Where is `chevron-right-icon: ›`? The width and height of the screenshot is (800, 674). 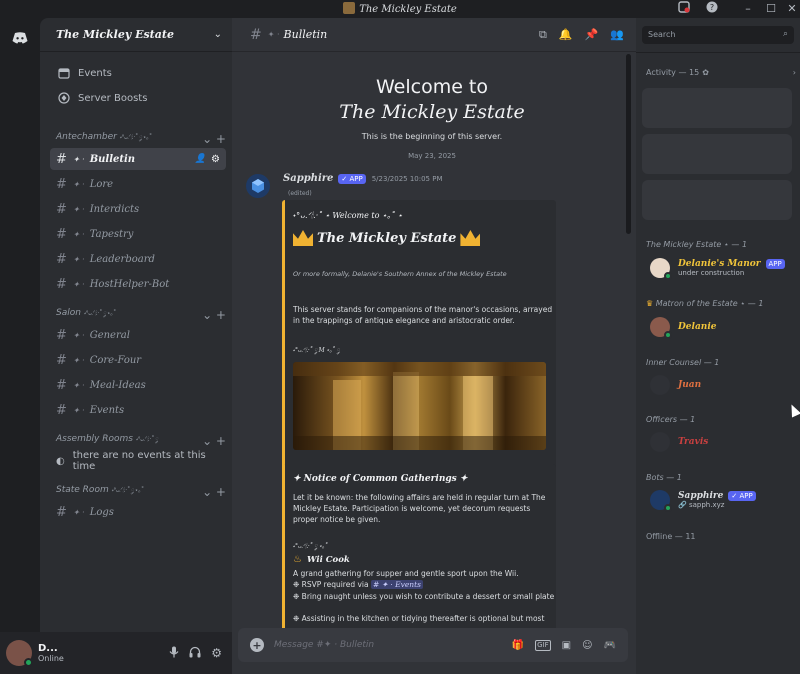
chevron-right-icon: › is located at coordinates (794, 72).